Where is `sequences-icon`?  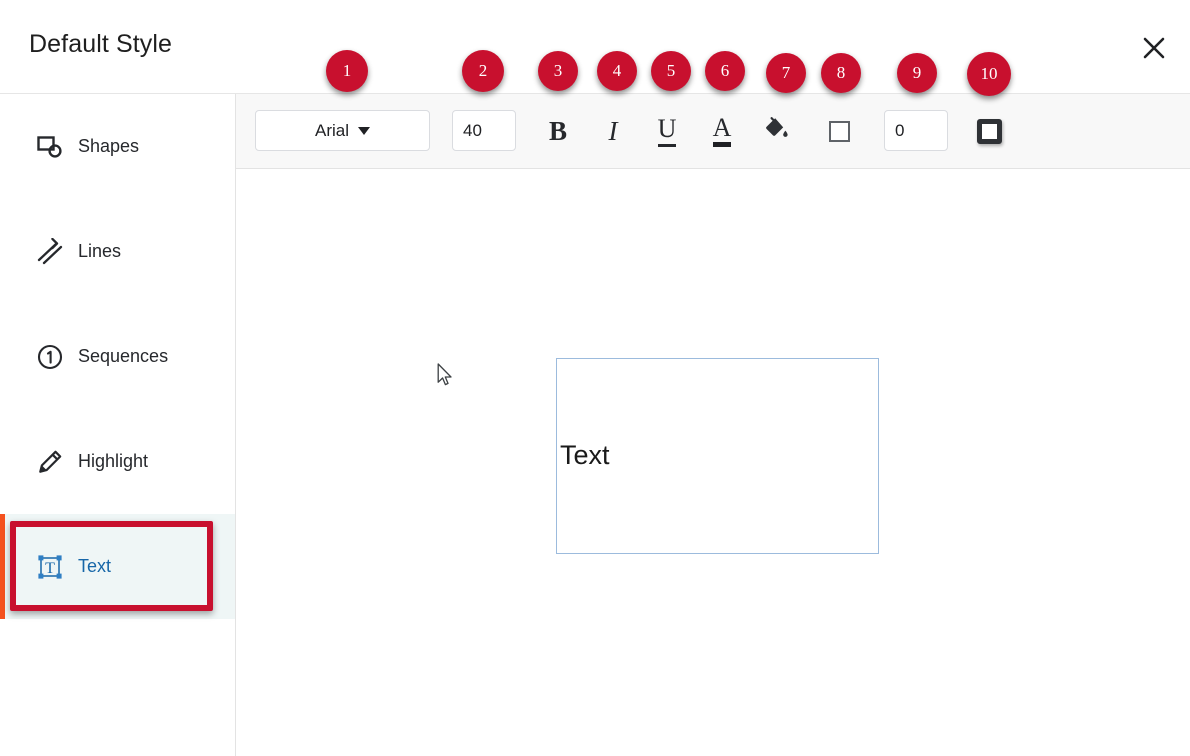 sequences-icon is located at coordinates (50, 357).